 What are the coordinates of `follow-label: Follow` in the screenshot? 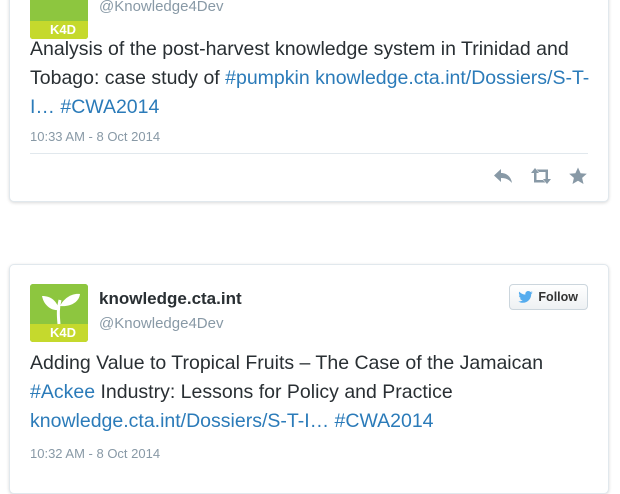 It's located at (558, 297).